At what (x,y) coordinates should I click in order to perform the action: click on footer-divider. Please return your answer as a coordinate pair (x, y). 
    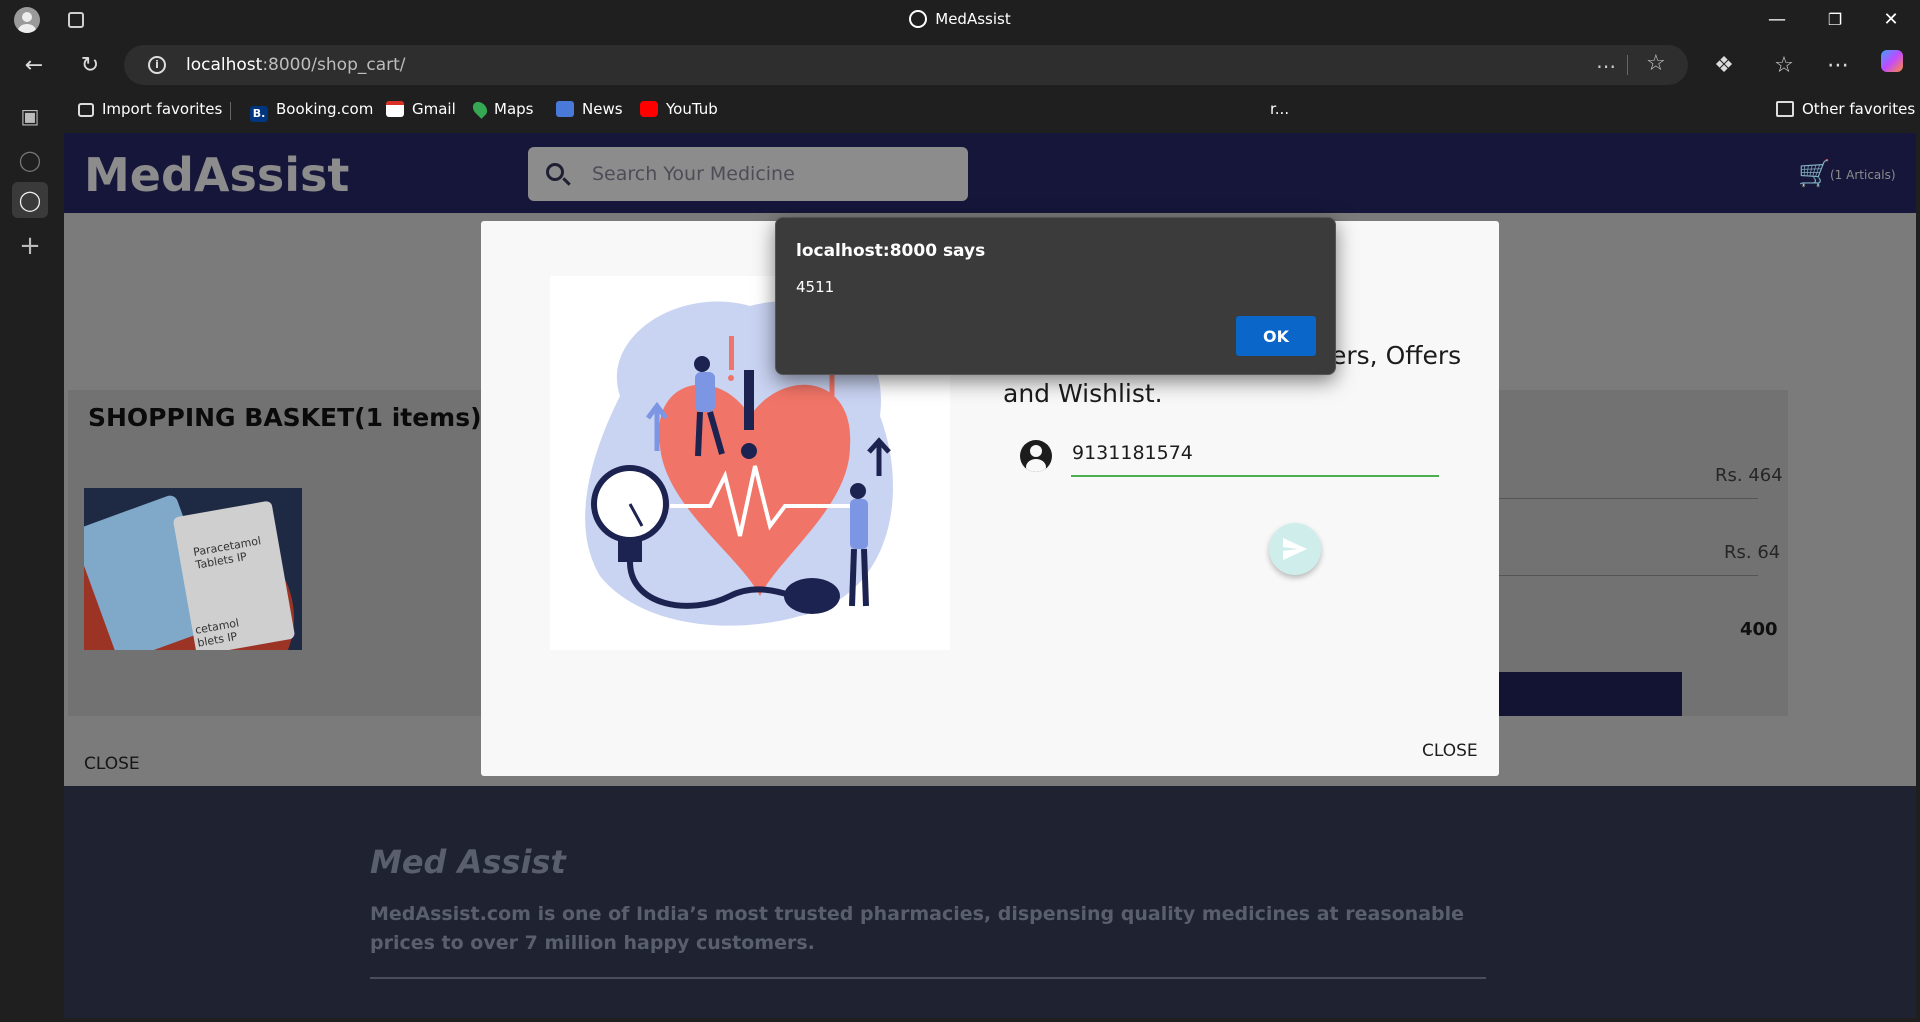
    Looking at the image, I should click on (928, 978).